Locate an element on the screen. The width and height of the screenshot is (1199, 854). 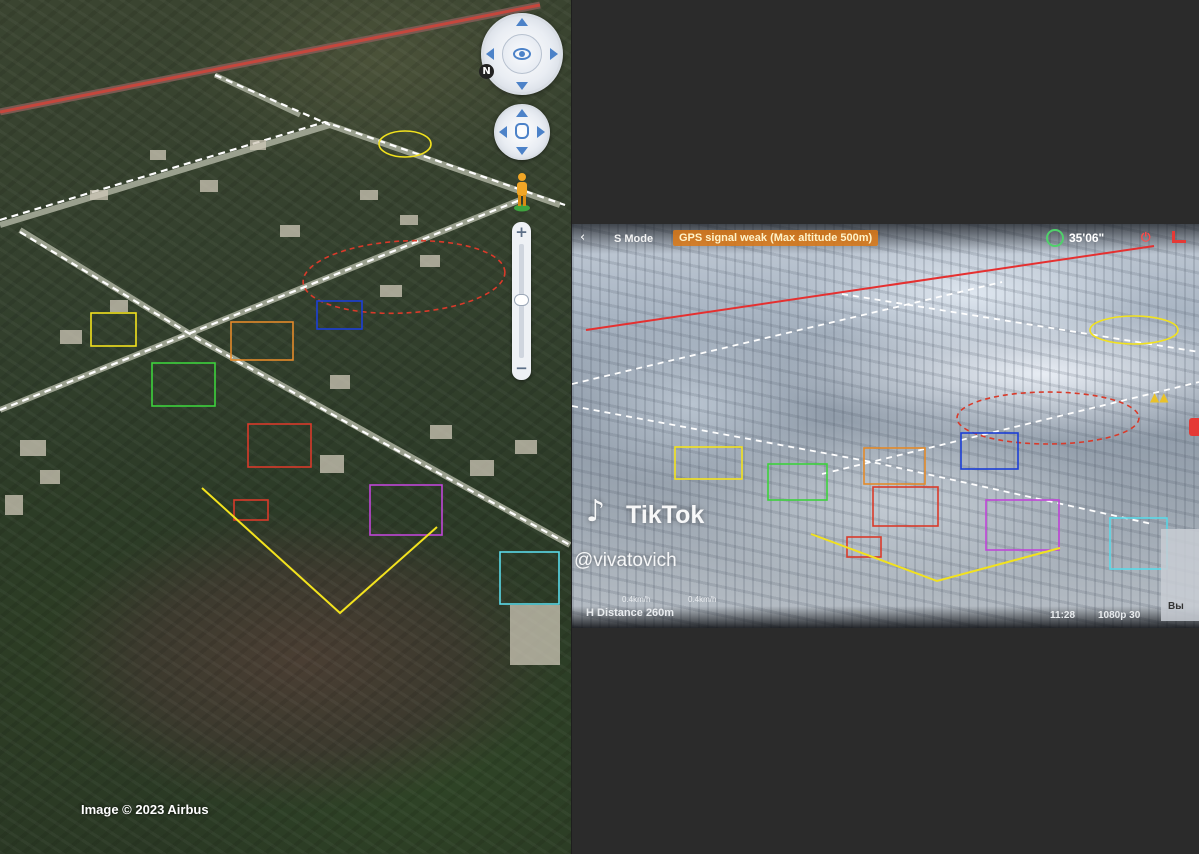
hand-icon is located at coordinates (522, 131).